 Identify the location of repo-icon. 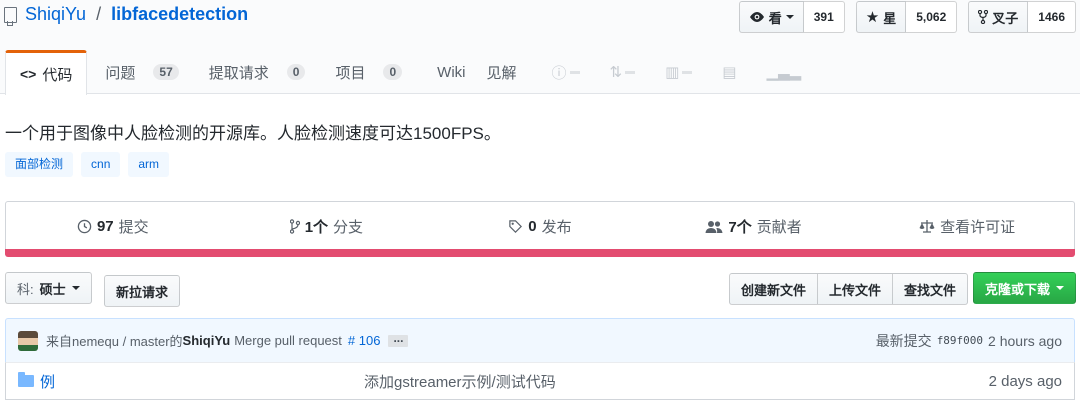
(10, 16).